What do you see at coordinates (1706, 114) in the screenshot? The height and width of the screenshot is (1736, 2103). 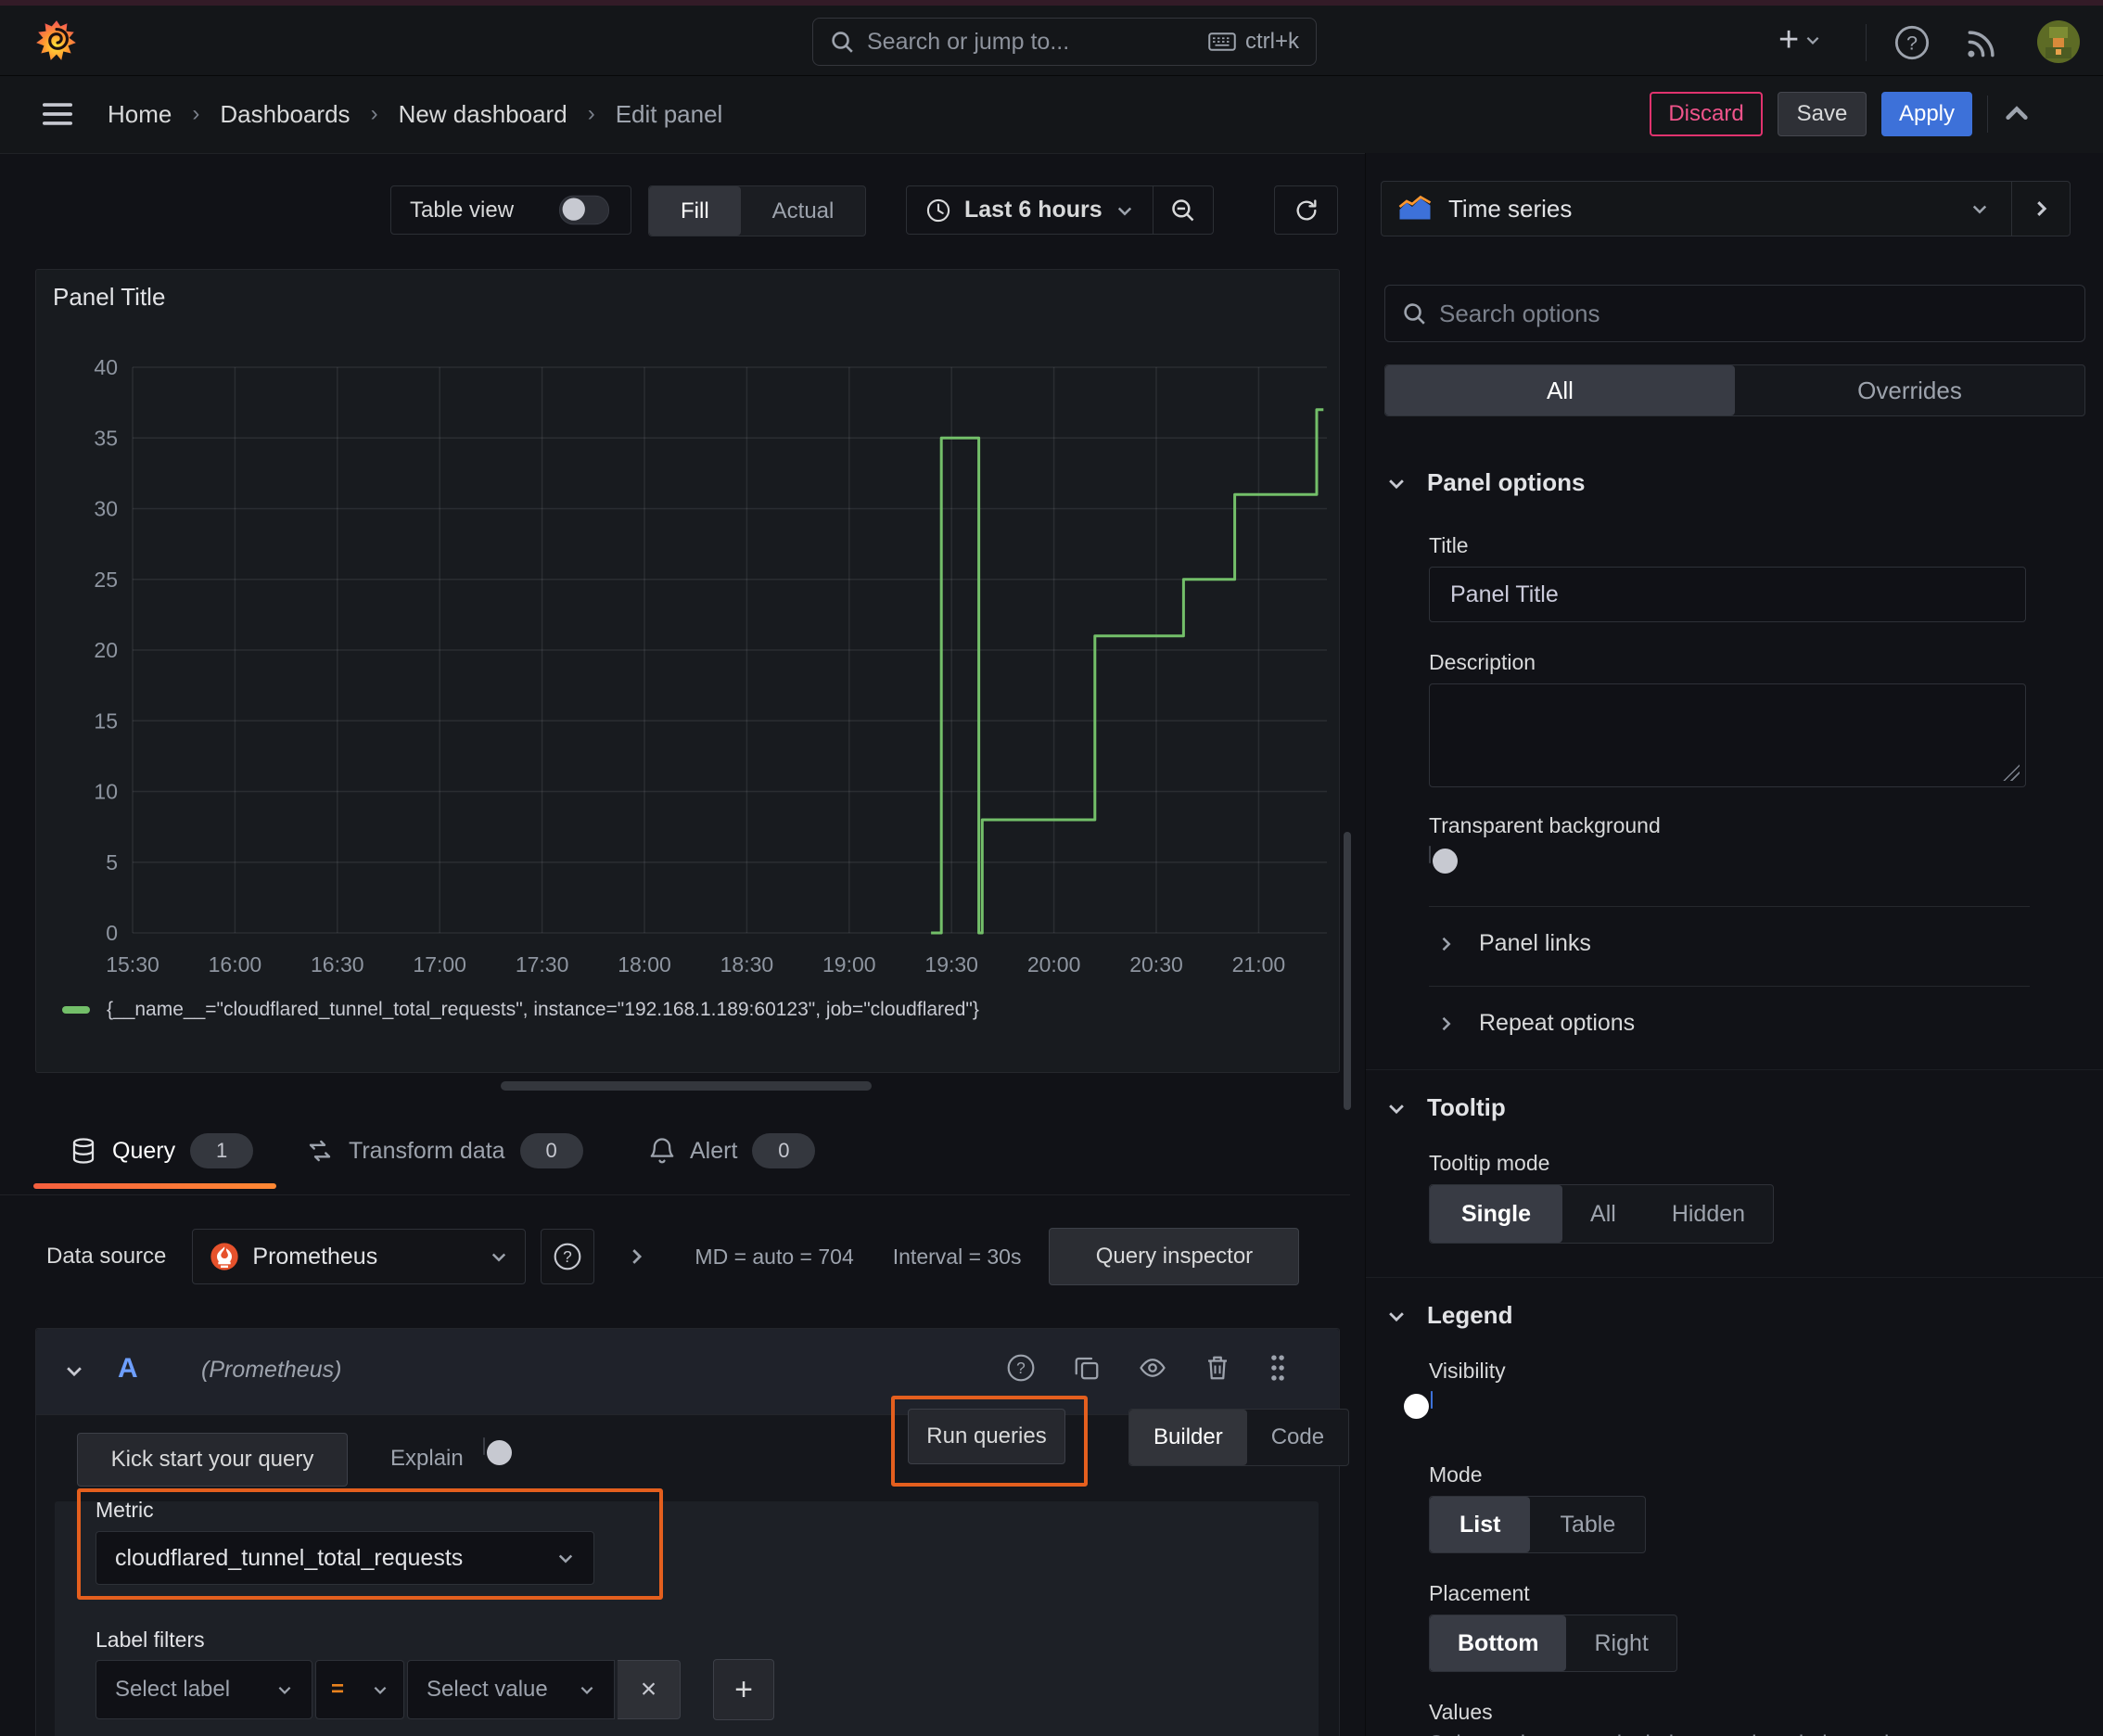 I see `discard-button: Discard` at bounding box center [1706, 114].